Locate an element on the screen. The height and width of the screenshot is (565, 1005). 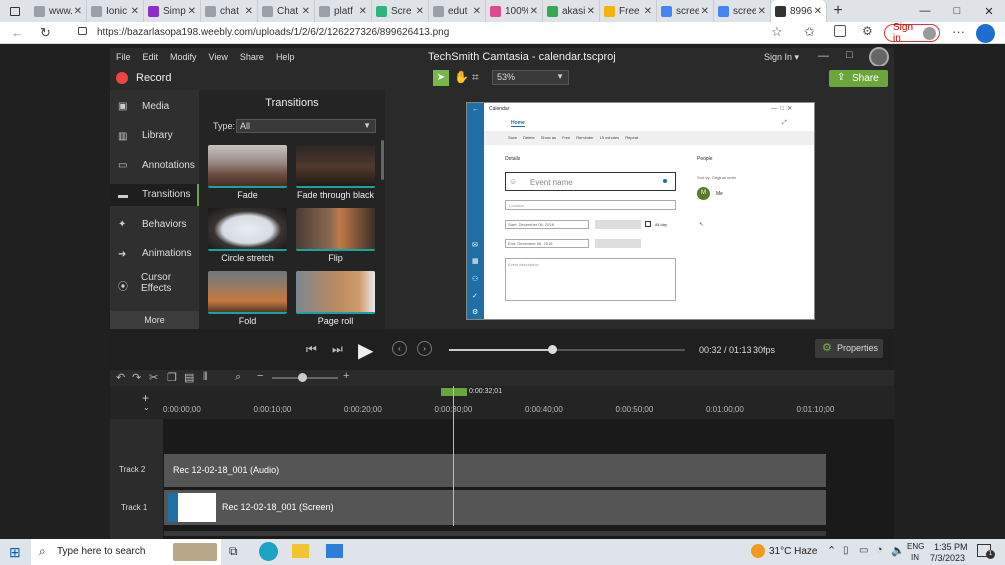
zoom-out-icon: − is located at coordinates (260, 376).